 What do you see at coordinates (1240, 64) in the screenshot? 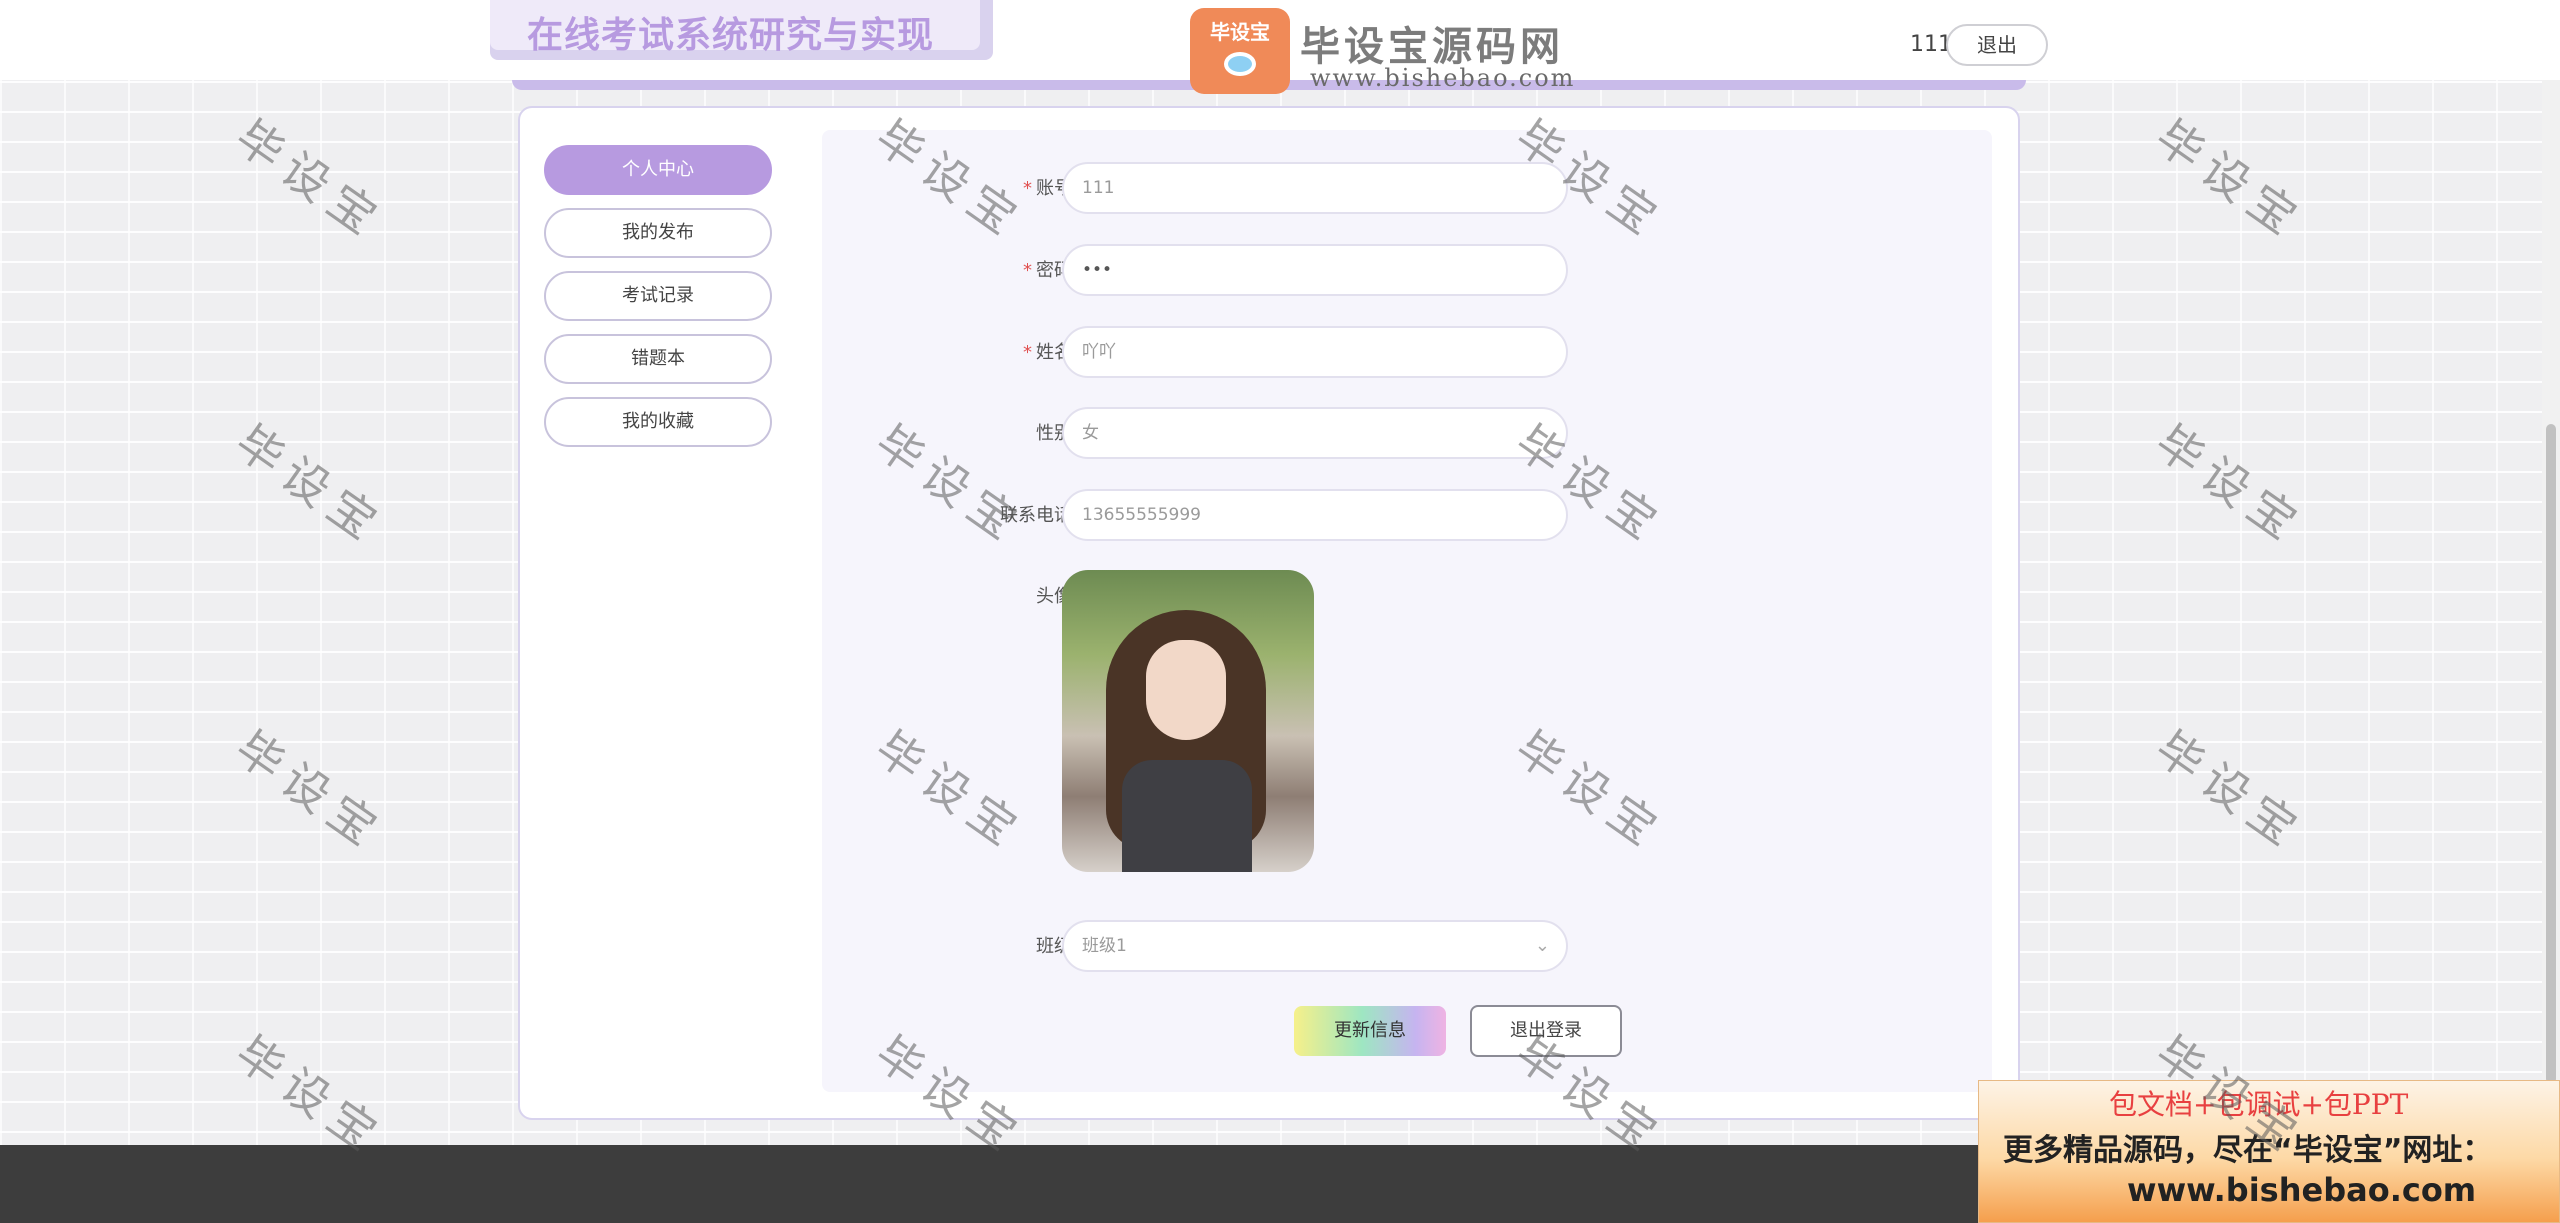
I see `logo-badge-dot` at bounding box center [1240, 64].